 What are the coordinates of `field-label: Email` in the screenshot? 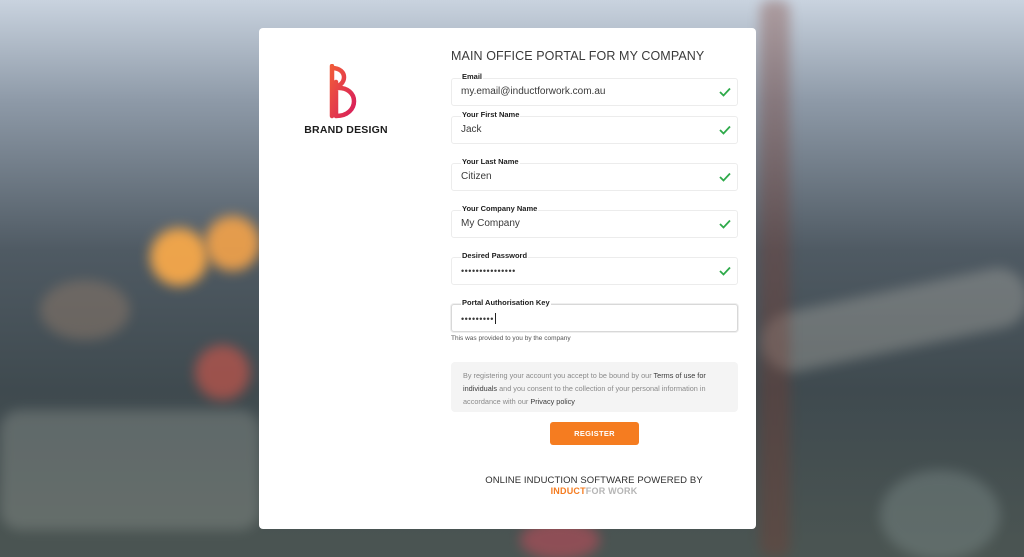 It's located at (472, 76).